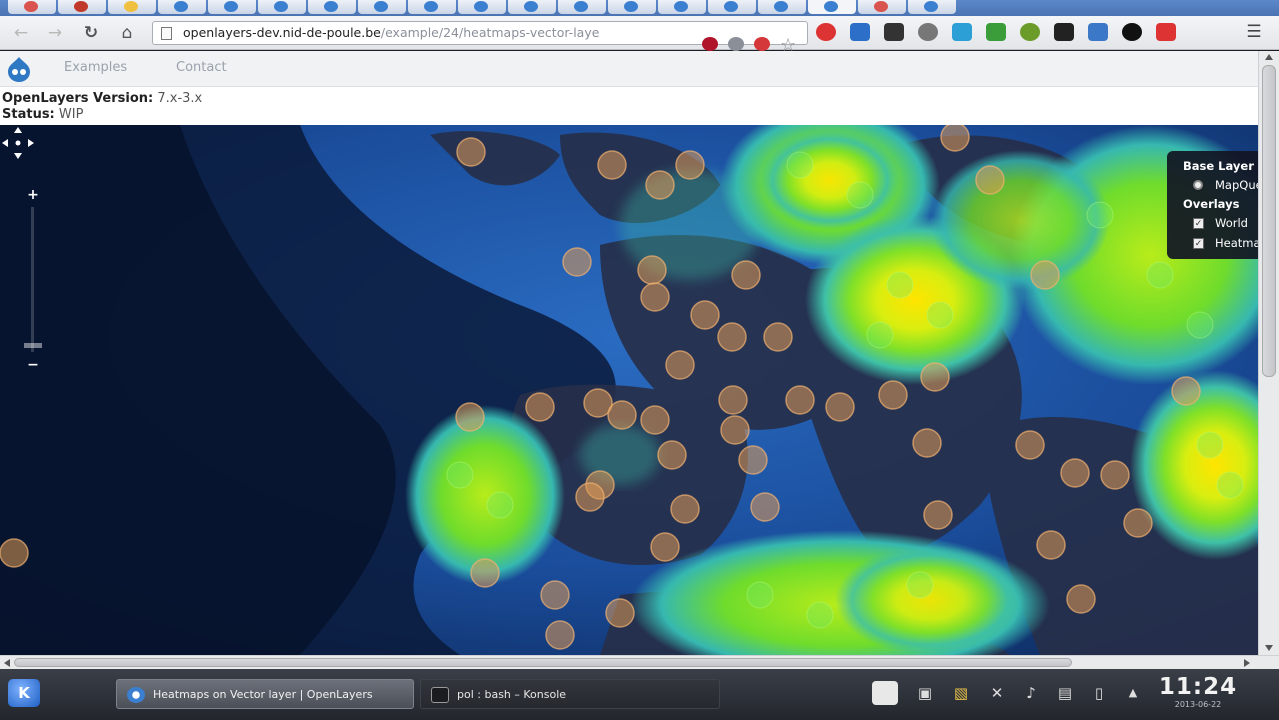 The height and width of the screenshot is (720, 1279). I want to click on display-tray-icon: ▣, so click(925, 693).